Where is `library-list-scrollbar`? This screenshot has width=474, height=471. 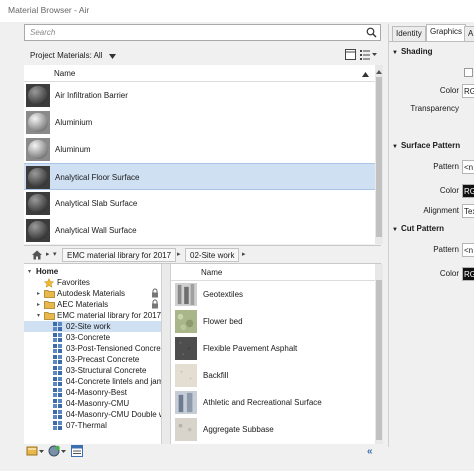 library-list-scrollbar is located at coordinates (379, 354).